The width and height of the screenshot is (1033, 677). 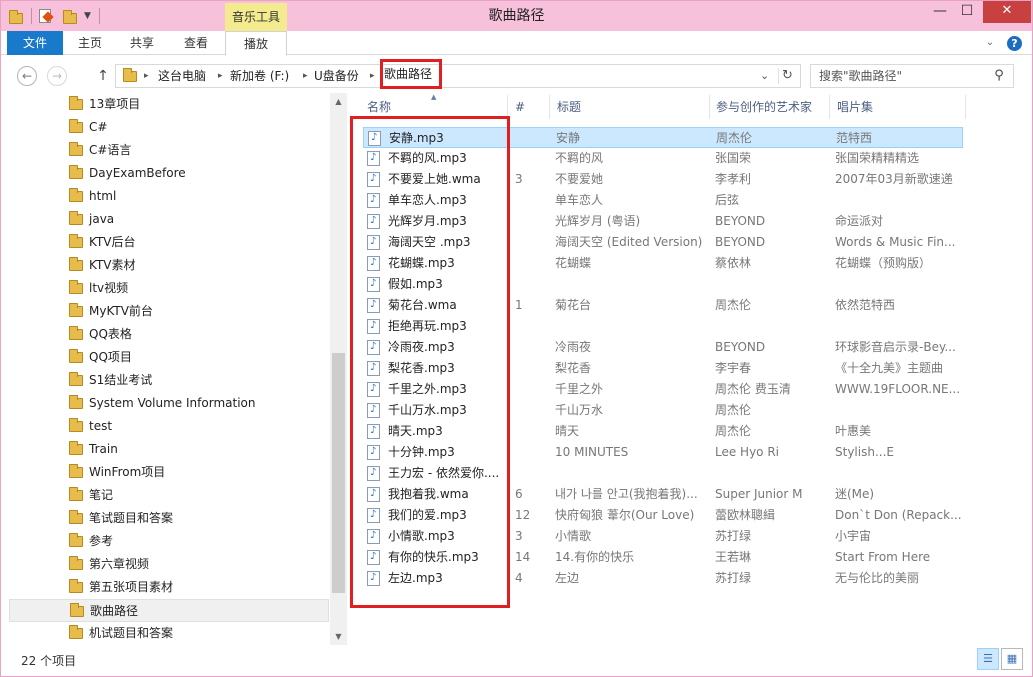 I want to click on maximize-button: ☐, so click(x=967, y=12).